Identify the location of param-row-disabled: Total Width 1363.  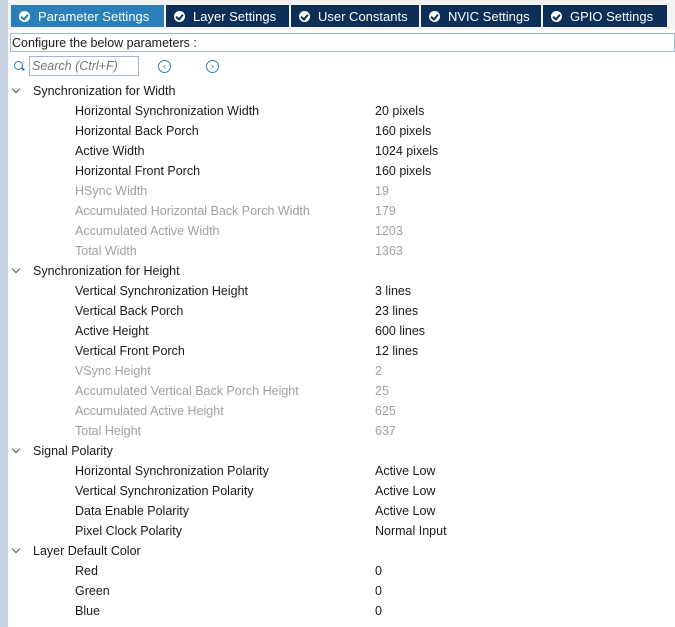
(375, 251).